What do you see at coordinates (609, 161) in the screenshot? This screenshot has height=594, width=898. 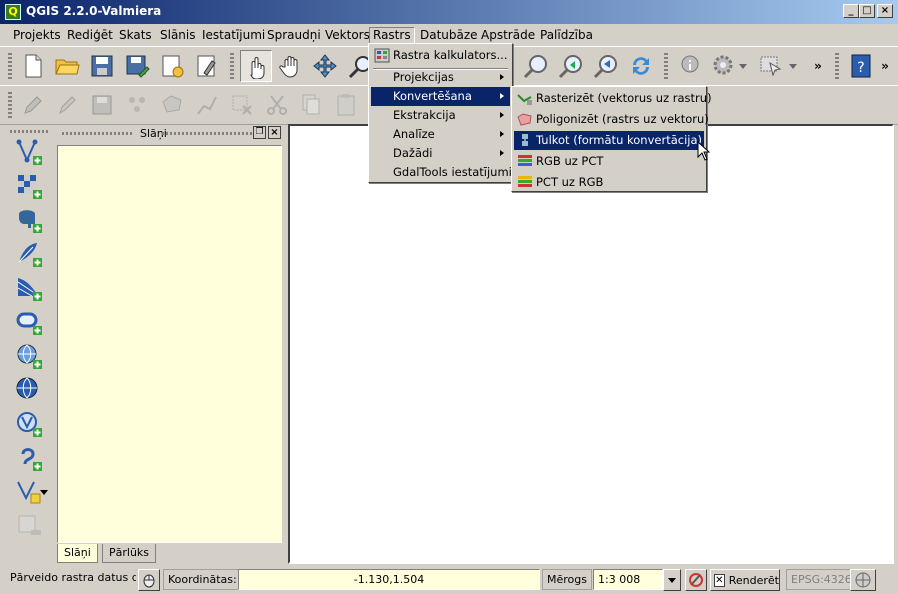 I see `menu-item-rgb-to-pct: RGB uz PCT` at bounding box center [609, 161].